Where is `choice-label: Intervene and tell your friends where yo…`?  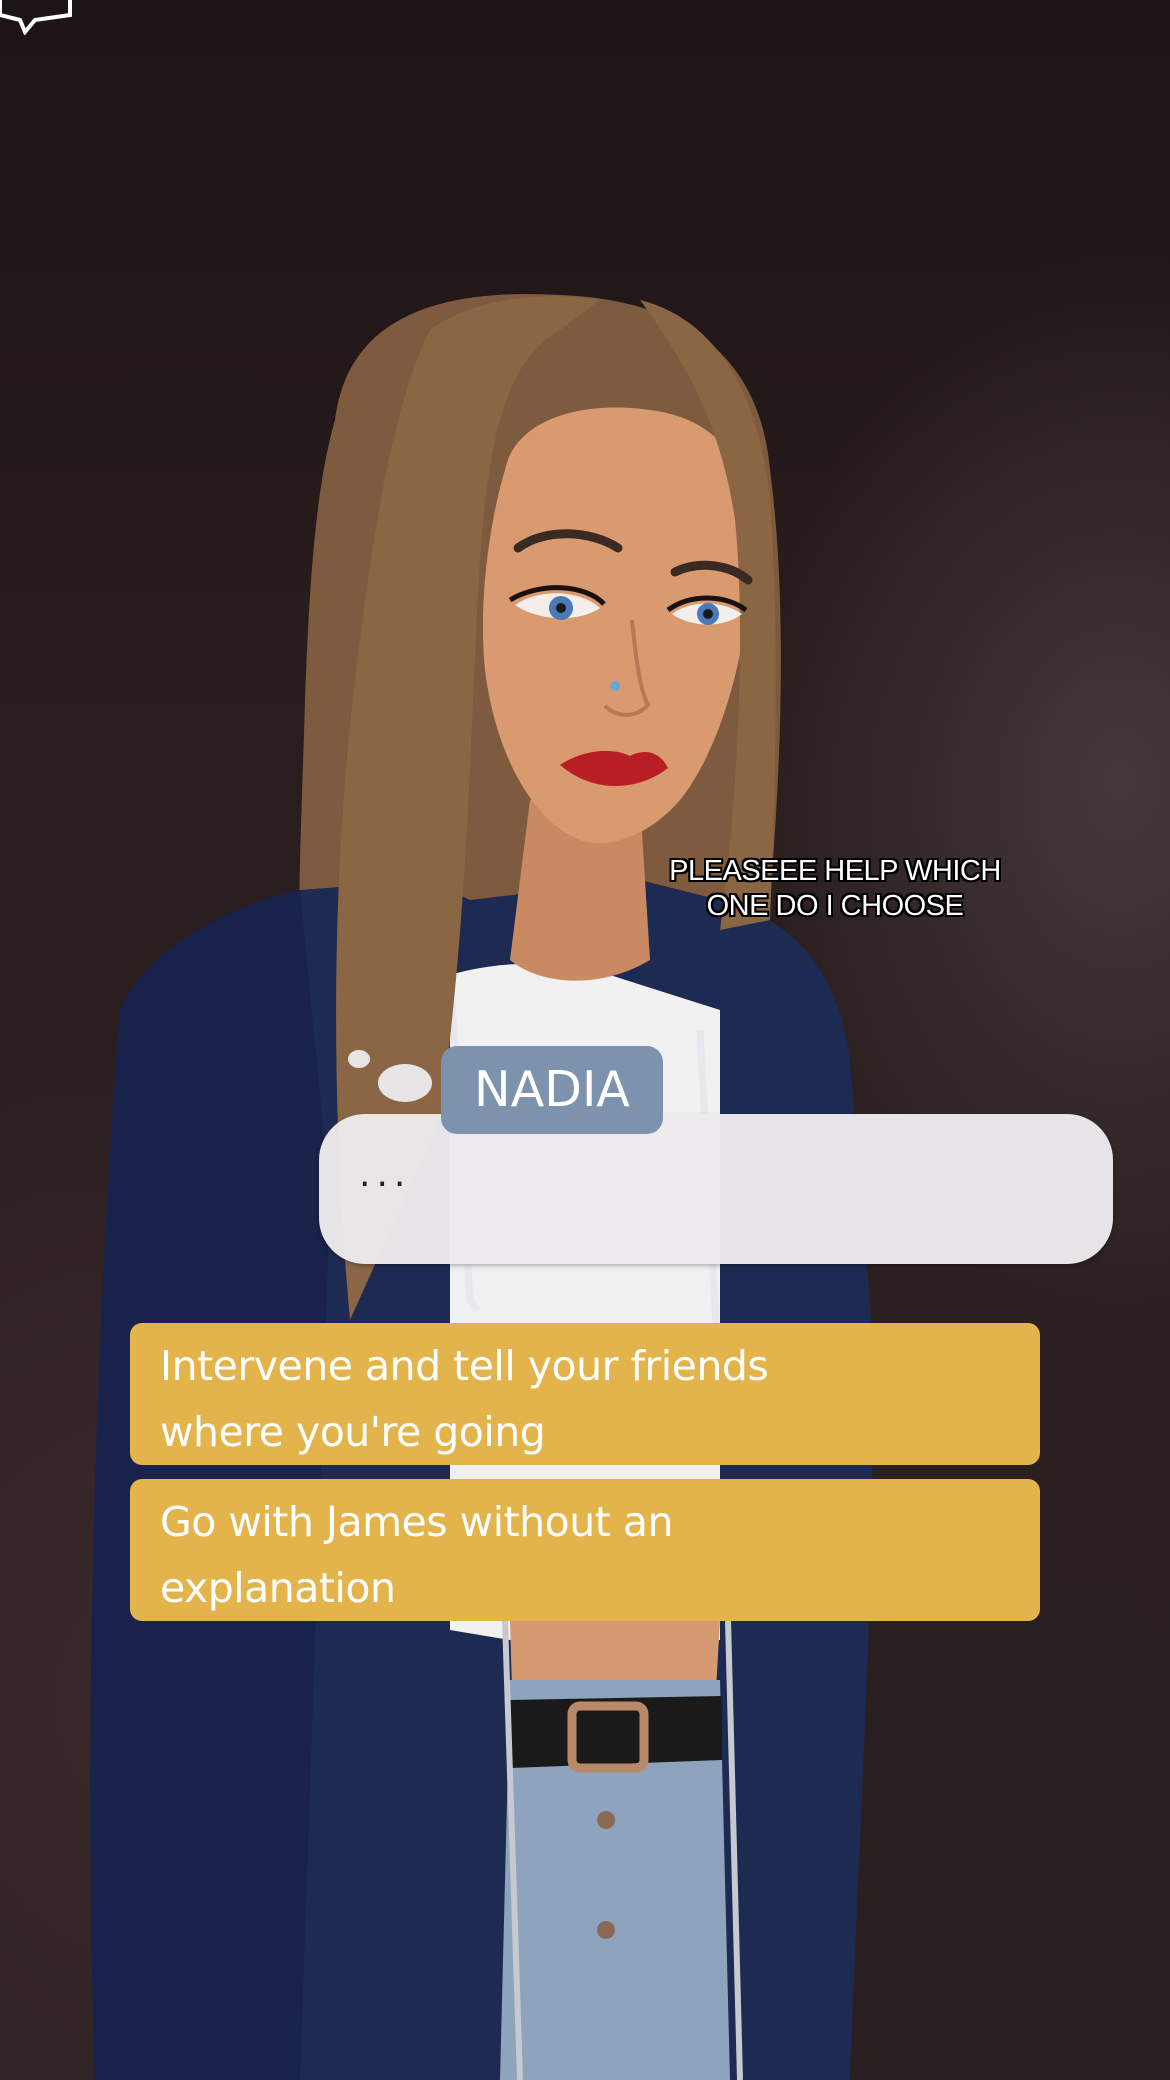
choice-label: Intervene and tell your friends where yo… is located at coordinates (464, 1399).